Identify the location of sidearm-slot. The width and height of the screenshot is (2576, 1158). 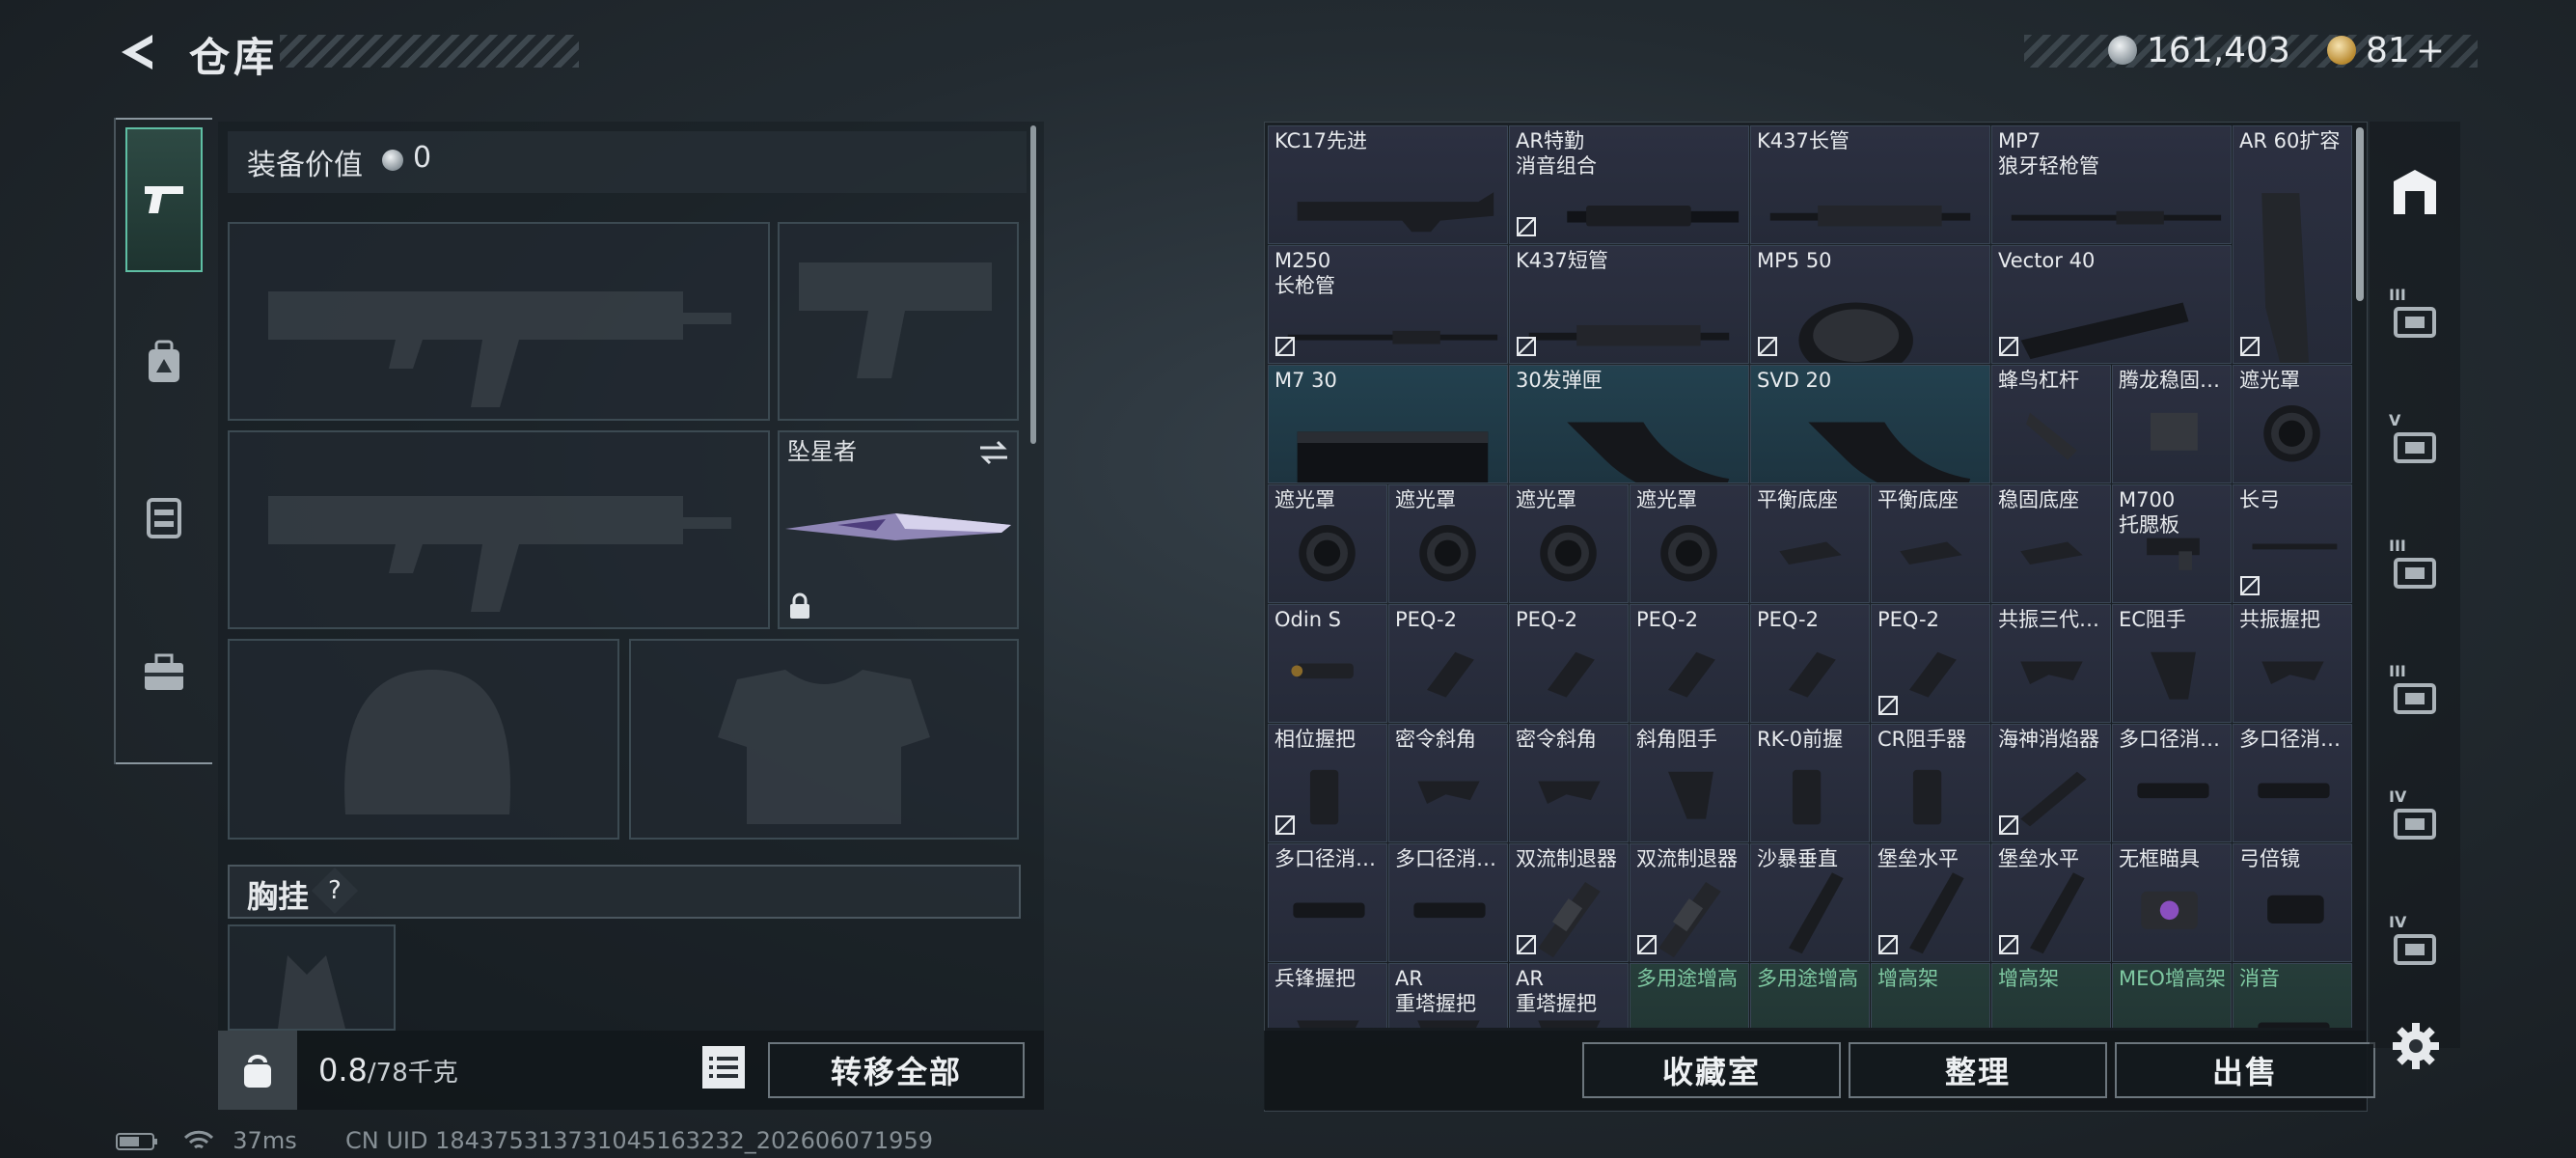
(898, 321).